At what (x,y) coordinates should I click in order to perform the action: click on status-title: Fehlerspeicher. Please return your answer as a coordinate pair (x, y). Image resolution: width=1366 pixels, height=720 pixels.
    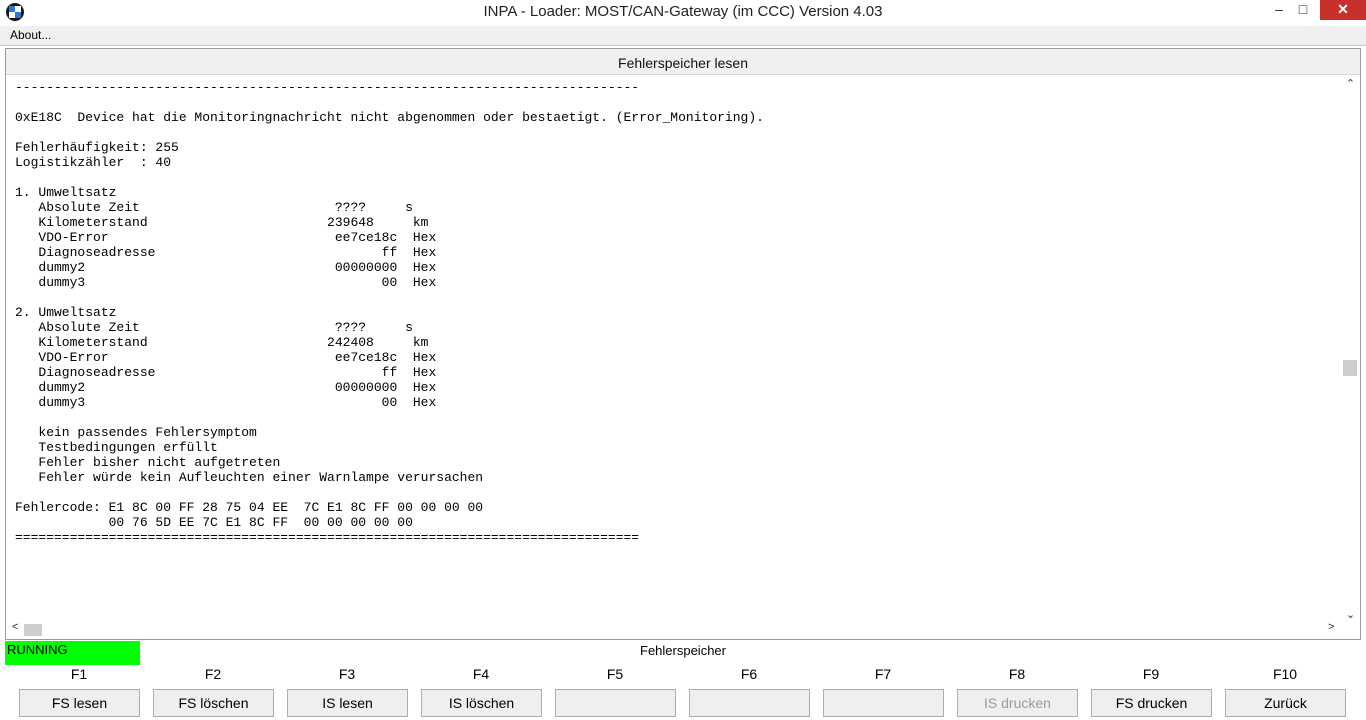
    Looking at the image, I should click on (683, 650).